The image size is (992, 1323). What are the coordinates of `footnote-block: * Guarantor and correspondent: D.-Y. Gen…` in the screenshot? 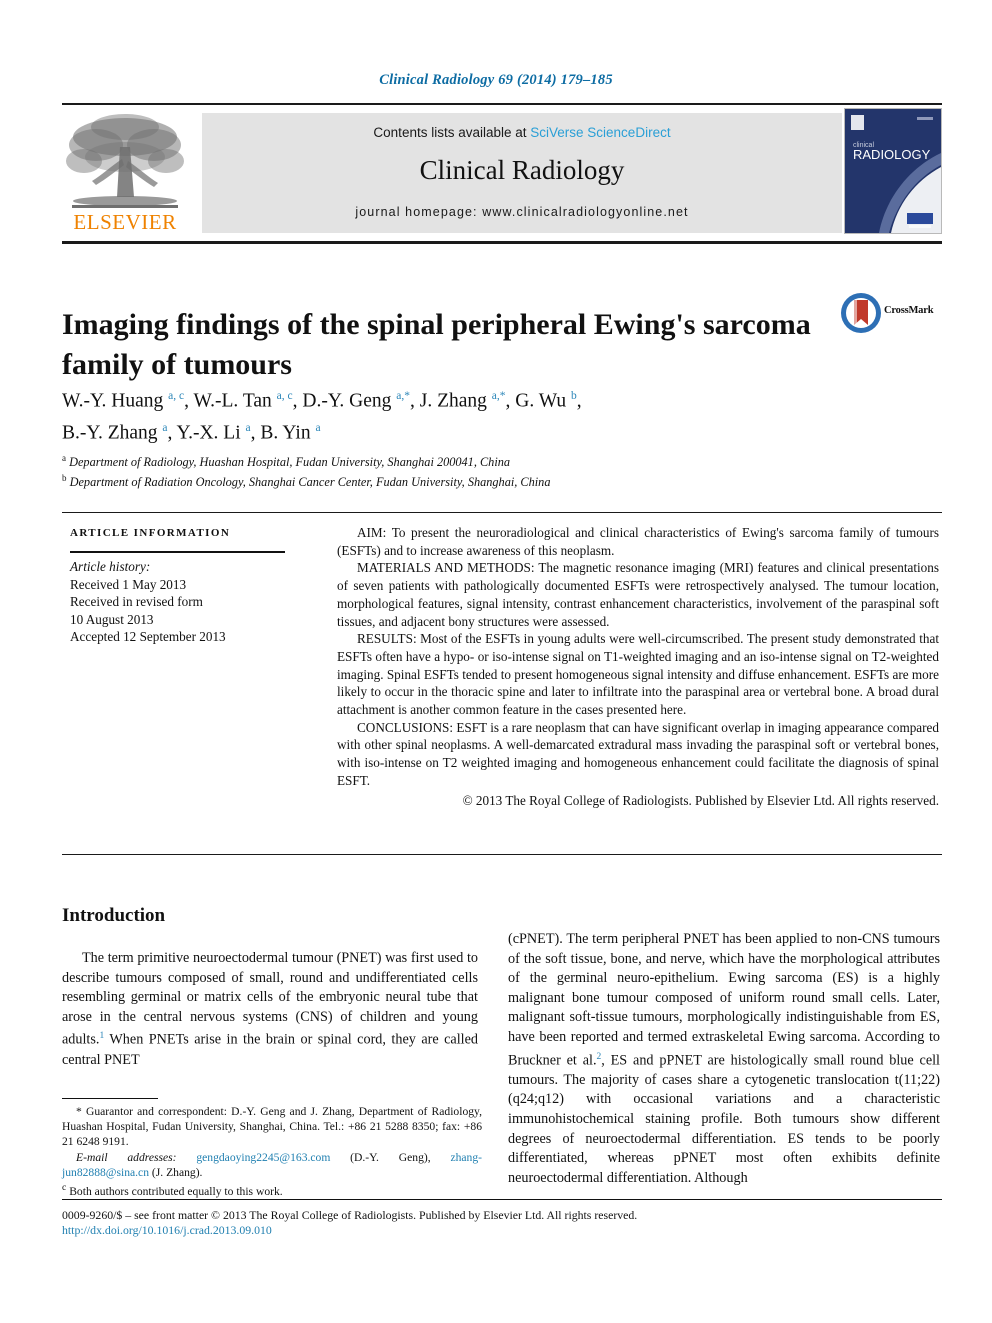 It's located at (272, 1151).